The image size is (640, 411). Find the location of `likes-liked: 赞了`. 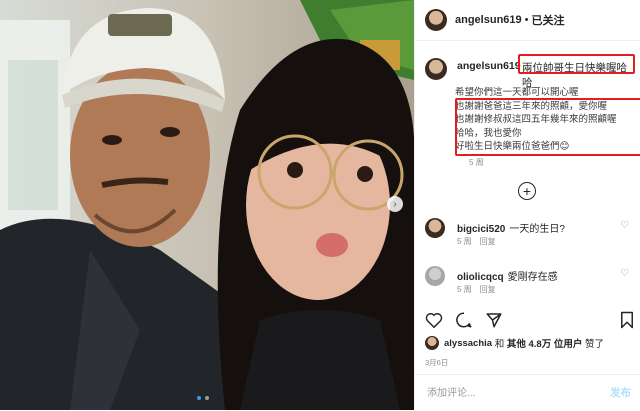

likes-liked: 赞了 is located at coordinates (595, 344).